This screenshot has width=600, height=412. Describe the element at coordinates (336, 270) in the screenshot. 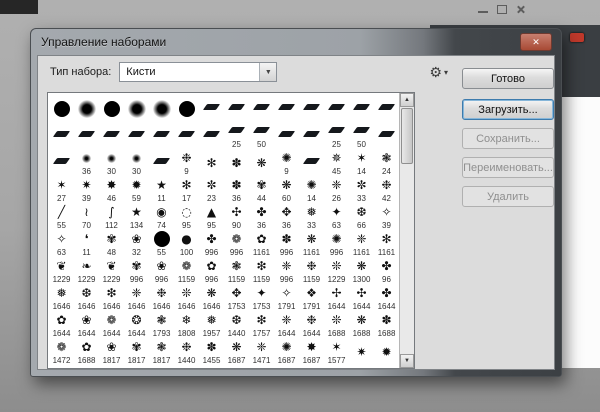

I see `brush-preset: ❊ 1229` at that location.